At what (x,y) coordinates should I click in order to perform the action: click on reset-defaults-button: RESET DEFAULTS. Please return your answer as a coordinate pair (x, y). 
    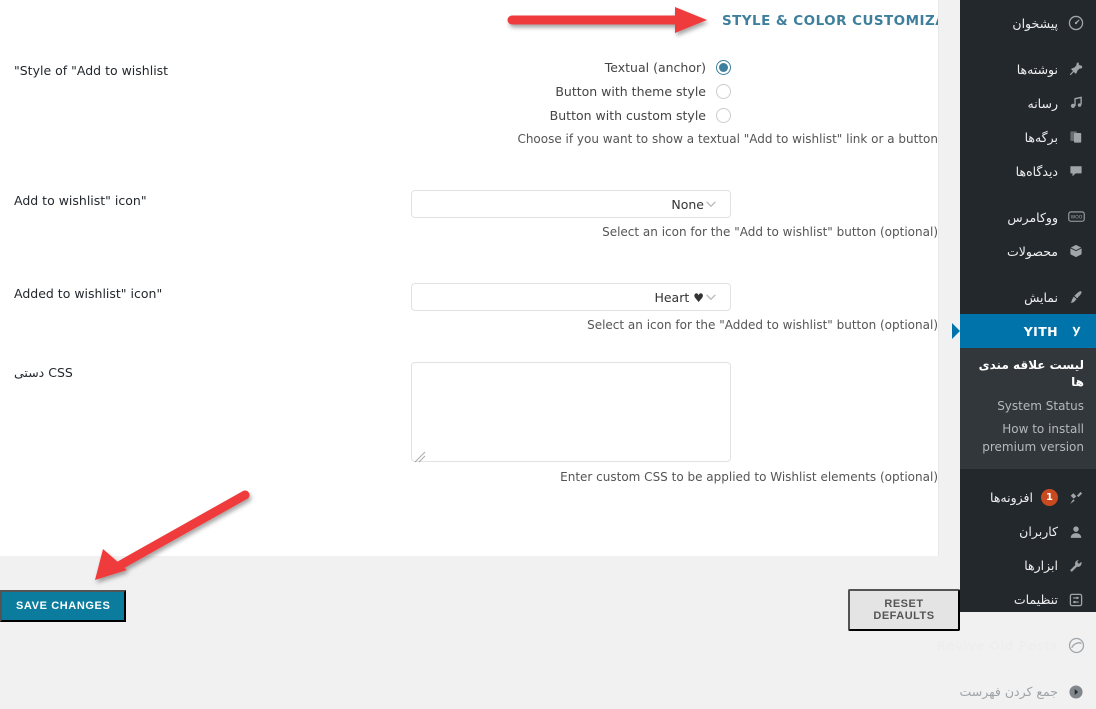
    Looking at the image, I should click on (904, 610).